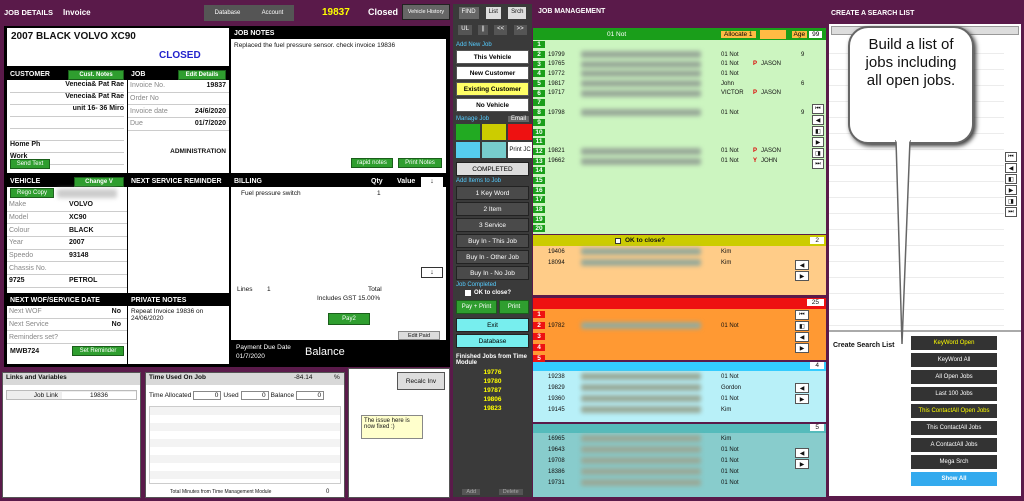  I want to click on job-row: 20, so click(679, 229).